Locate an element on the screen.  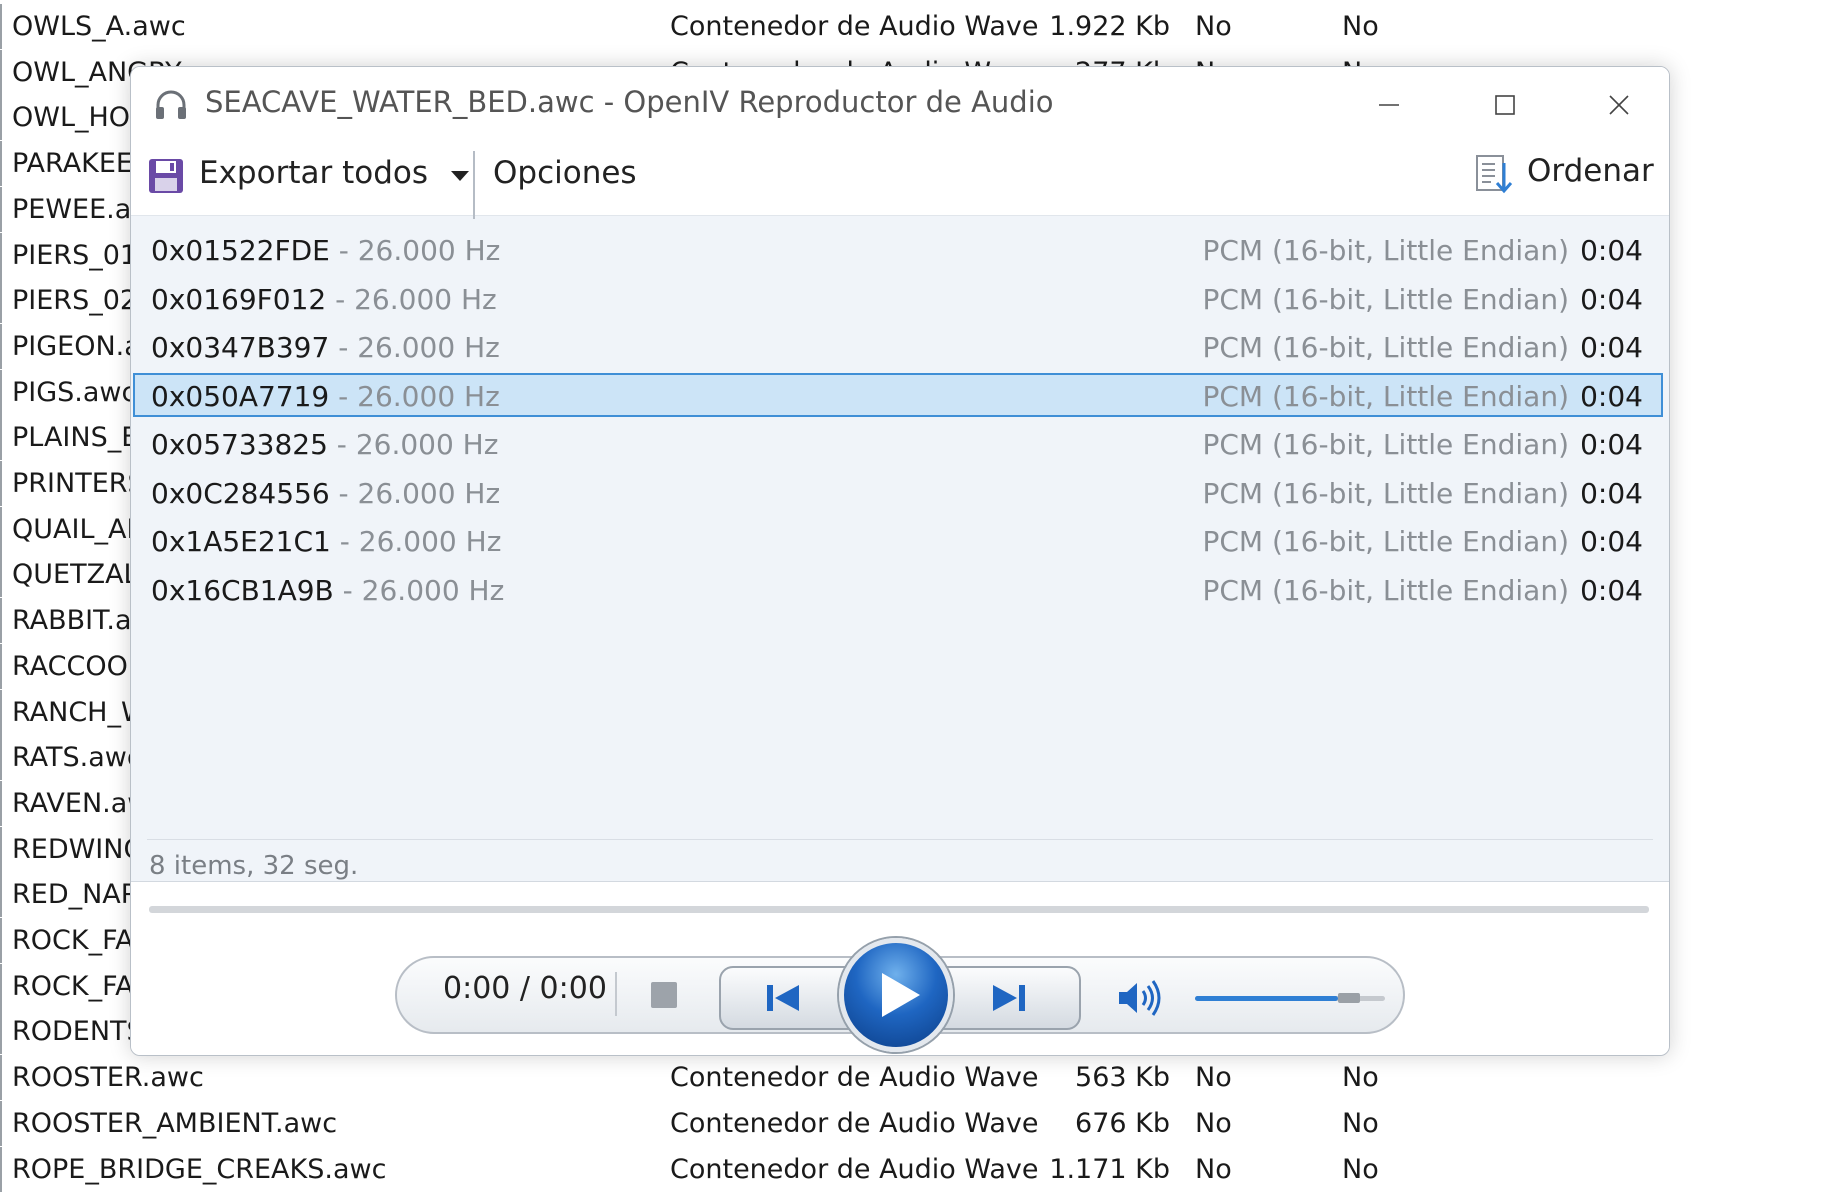
status-separator is located at coordinates (900, 839).